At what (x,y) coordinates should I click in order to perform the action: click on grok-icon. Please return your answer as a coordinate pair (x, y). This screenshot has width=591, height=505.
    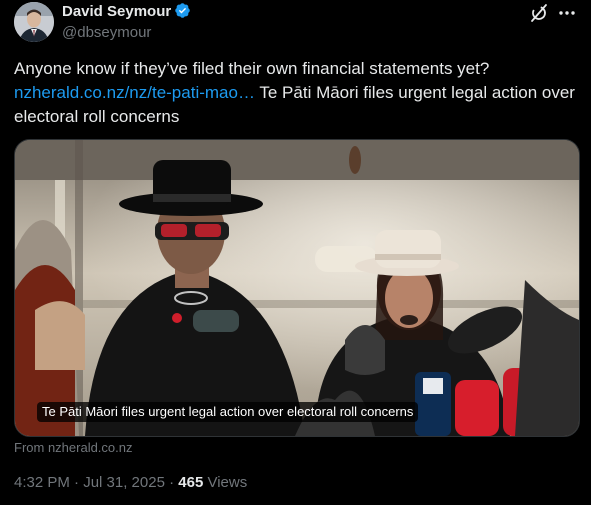
    Looking at the image, I should click on (539, 13).